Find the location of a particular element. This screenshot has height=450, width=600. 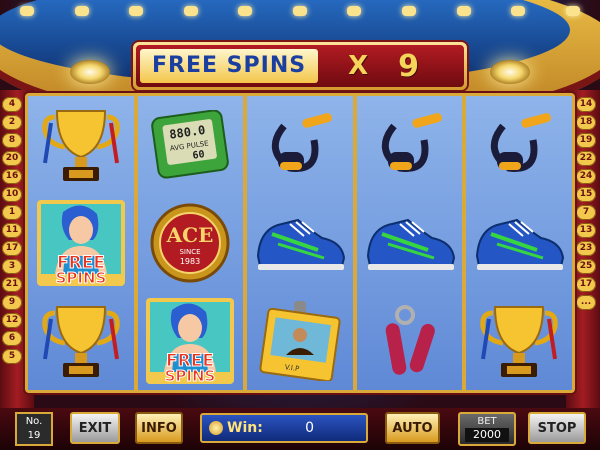

vip-badge-symbol: V.I.P is located at coordinates (300, 341).